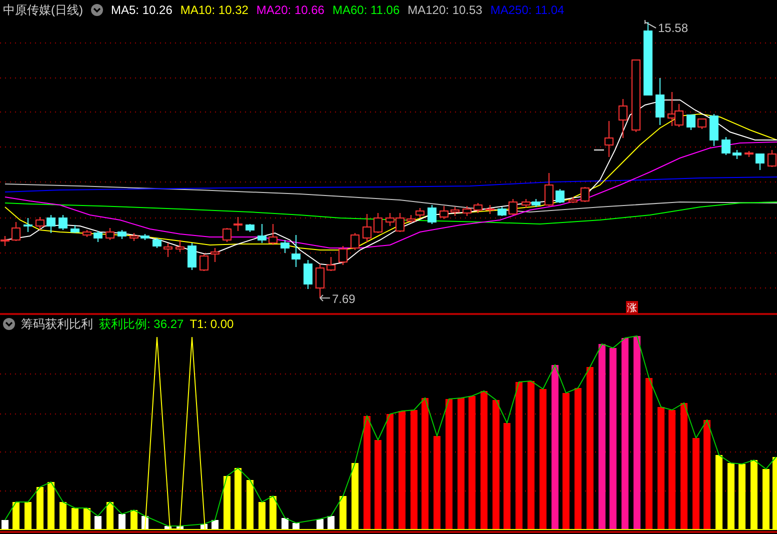 Image resolution: width=777 pixels, height=534 pixels. What do you see at coordinates (43, 10) in the screenshot?
I see `stock-title: 中原传媒(日线)` at bounding box center [43, 10].